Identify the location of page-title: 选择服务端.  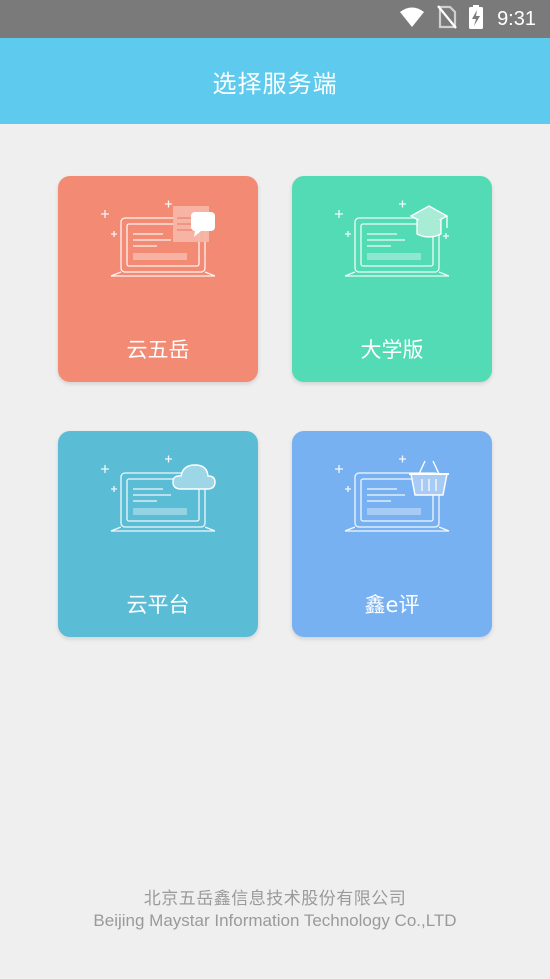
(275, 83).